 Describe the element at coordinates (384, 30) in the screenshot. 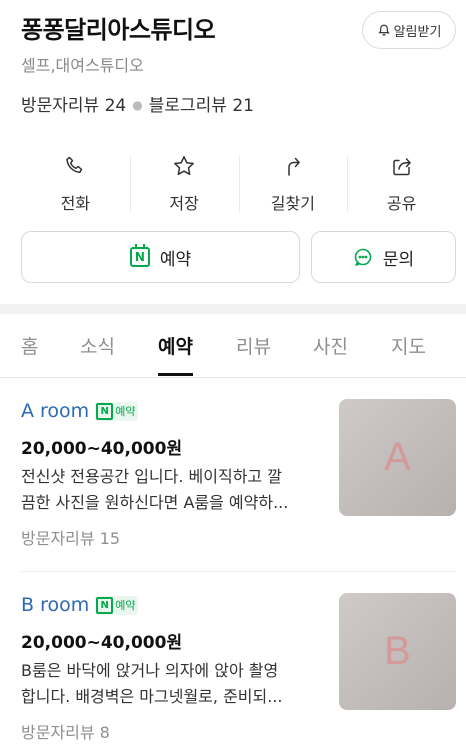

I see `bell-icon` at that location.